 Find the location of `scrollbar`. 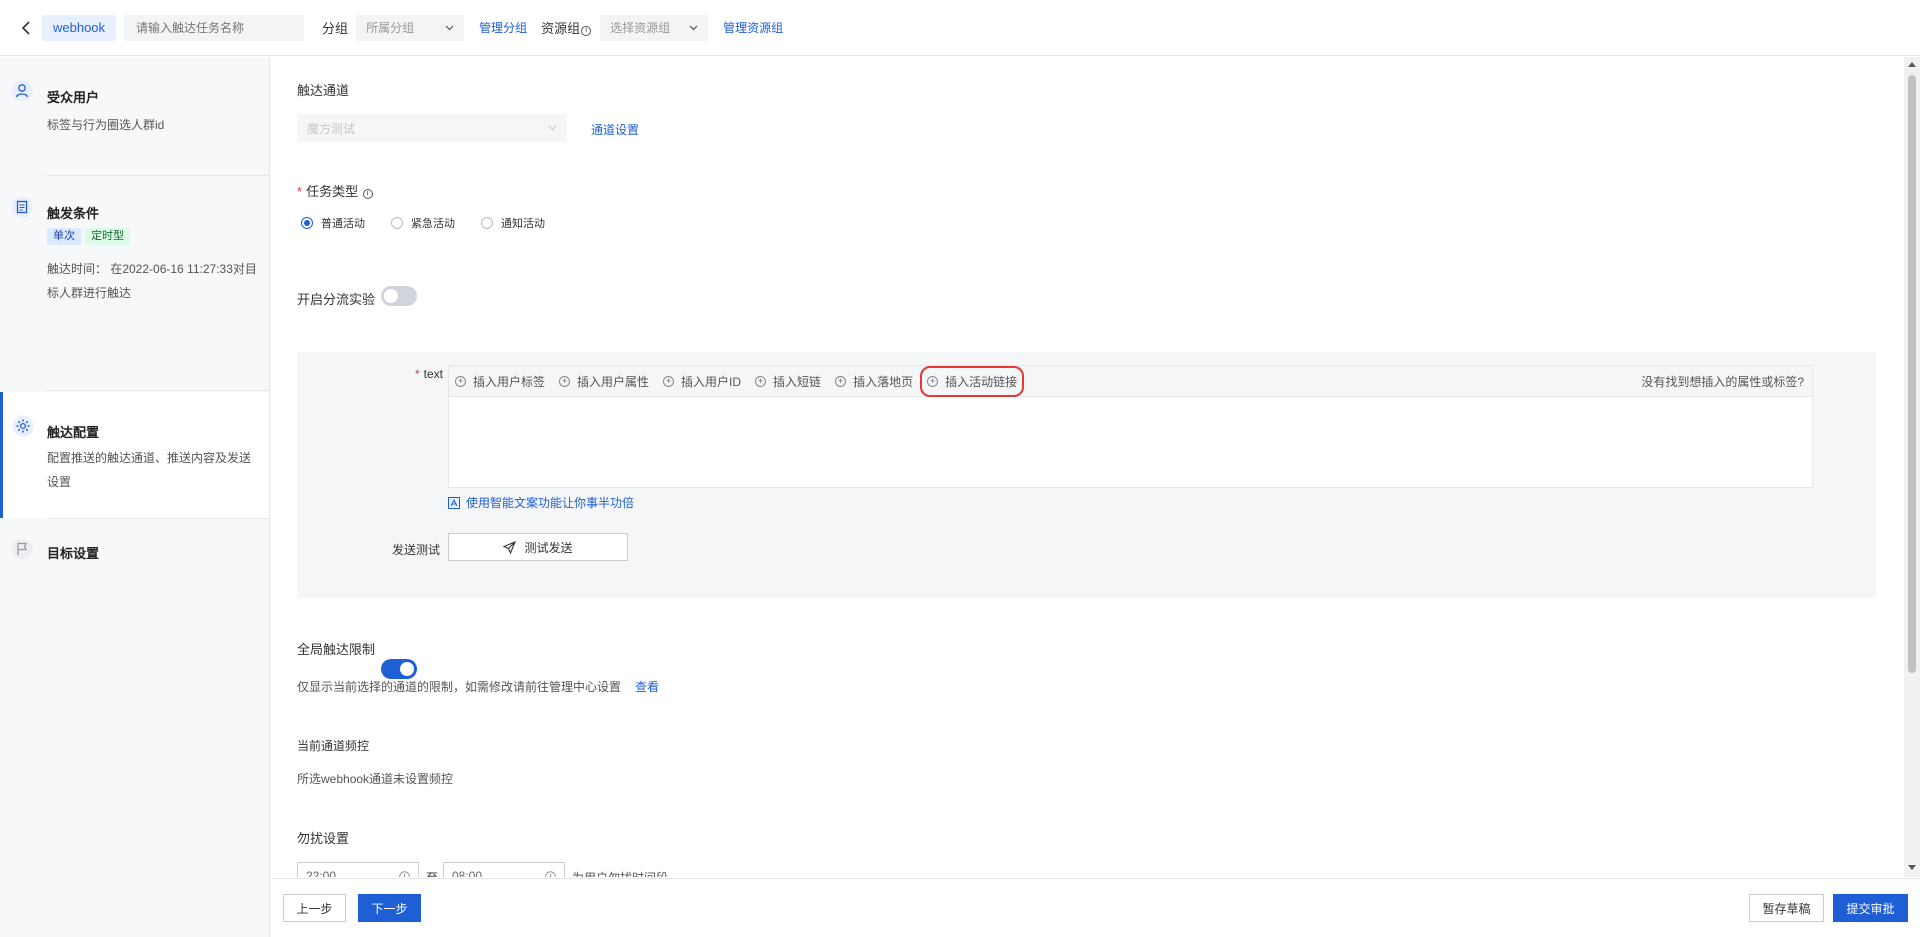

scrollbar is located at coordinates (1912, 467).